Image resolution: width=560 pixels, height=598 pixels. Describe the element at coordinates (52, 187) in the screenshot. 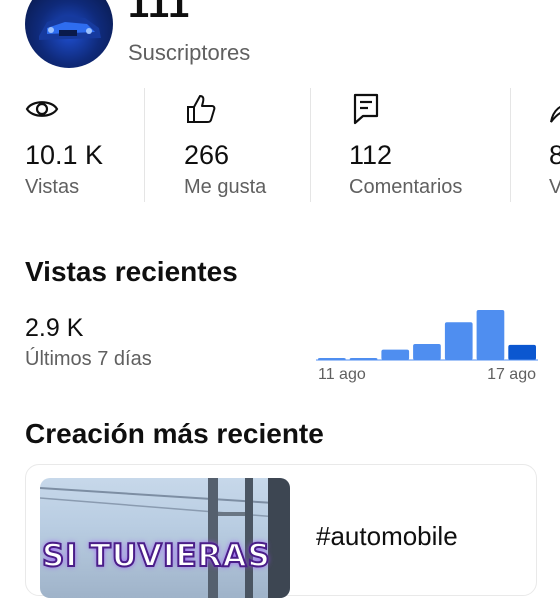

I see `views-label: Vistas` at that location.